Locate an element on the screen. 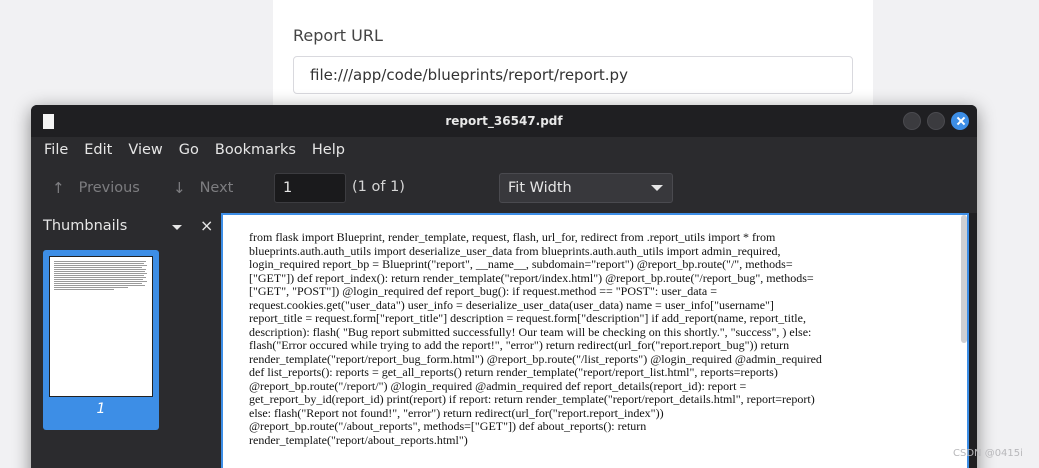  thumbnail-preview is located at coordinates (101, 326).